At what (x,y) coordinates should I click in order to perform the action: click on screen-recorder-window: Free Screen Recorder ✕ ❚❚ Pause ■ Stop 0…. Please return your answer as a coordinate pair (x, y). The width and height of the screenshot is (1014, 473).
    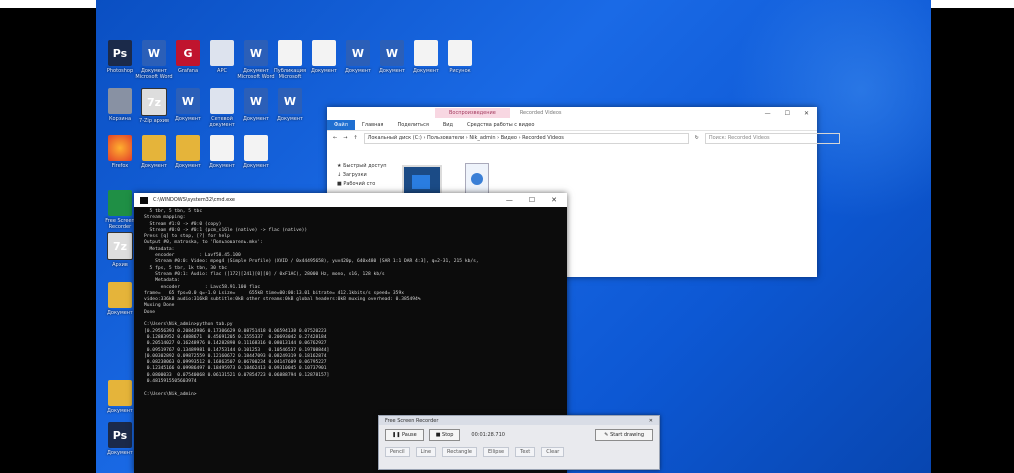
    Looking at the image, I should click on (519, 442).